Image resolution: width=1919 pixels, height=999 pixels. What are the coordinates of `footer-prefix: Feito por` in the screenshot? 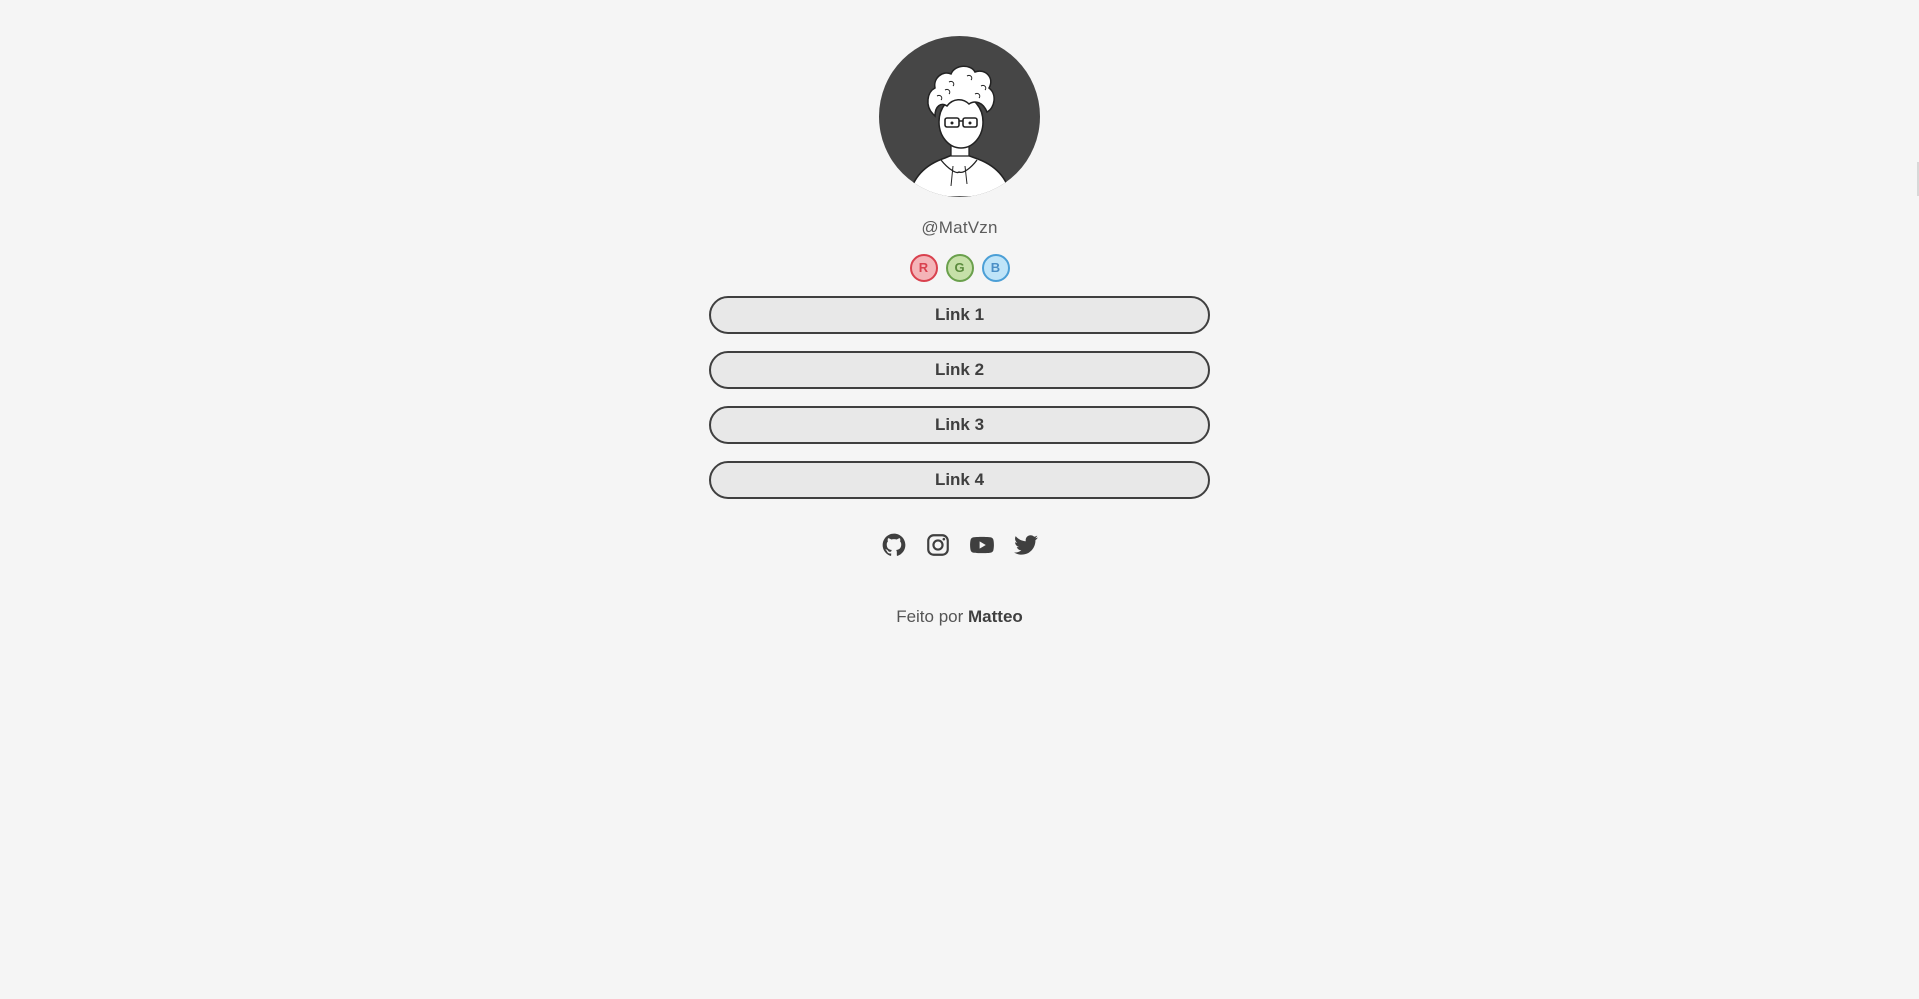 It's located at (930, 616).